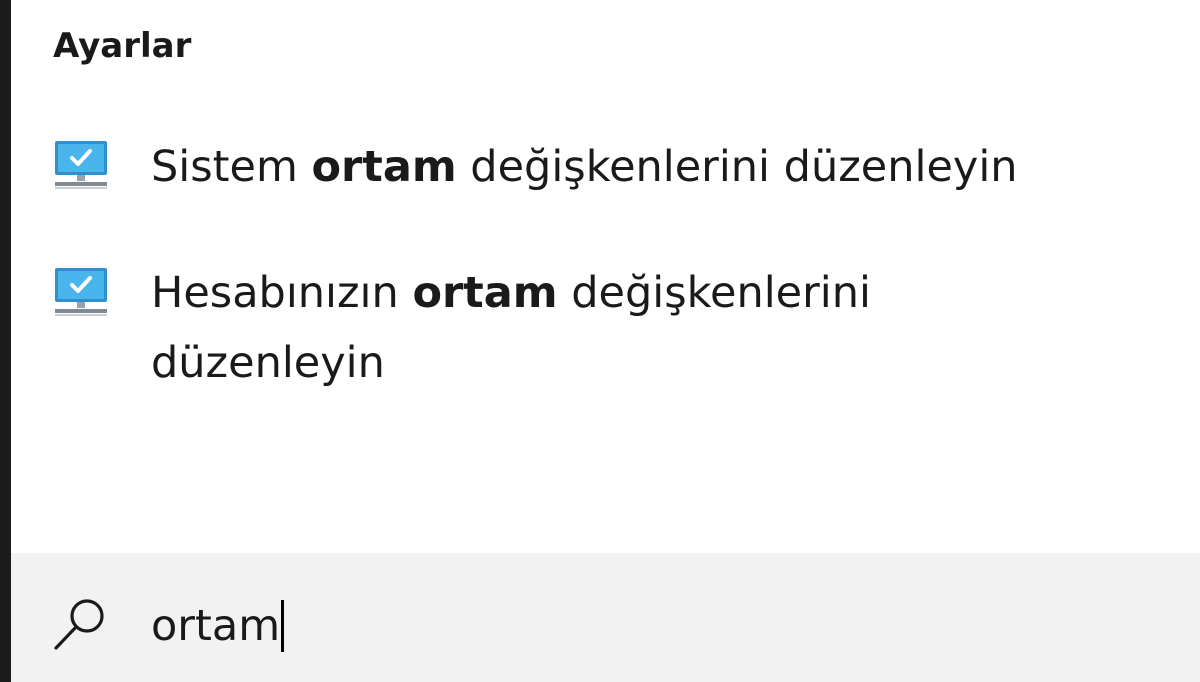 The image size is (1200, 682). What do you see at coordinates (122, 46) in the screenshot?
I see `section-header: Ayarlar` at bounding box center [122, 46].